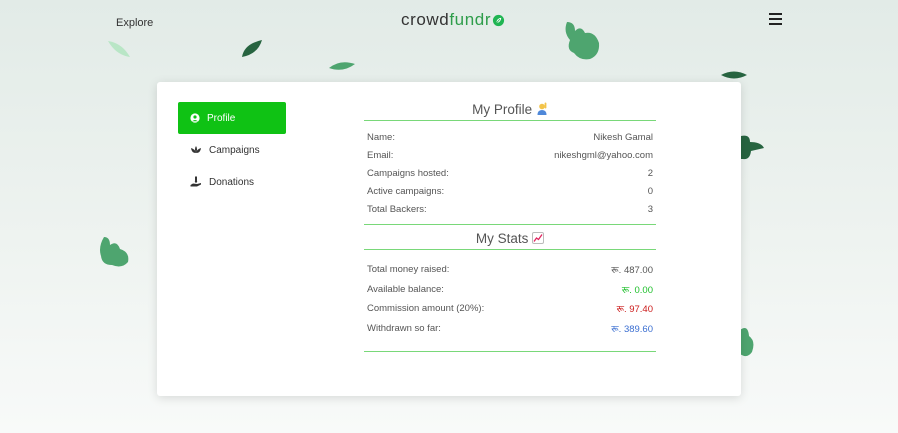 The width and height of the screenshot is (898, 433). I want to click on user-circle-icon, so click(195, 118).